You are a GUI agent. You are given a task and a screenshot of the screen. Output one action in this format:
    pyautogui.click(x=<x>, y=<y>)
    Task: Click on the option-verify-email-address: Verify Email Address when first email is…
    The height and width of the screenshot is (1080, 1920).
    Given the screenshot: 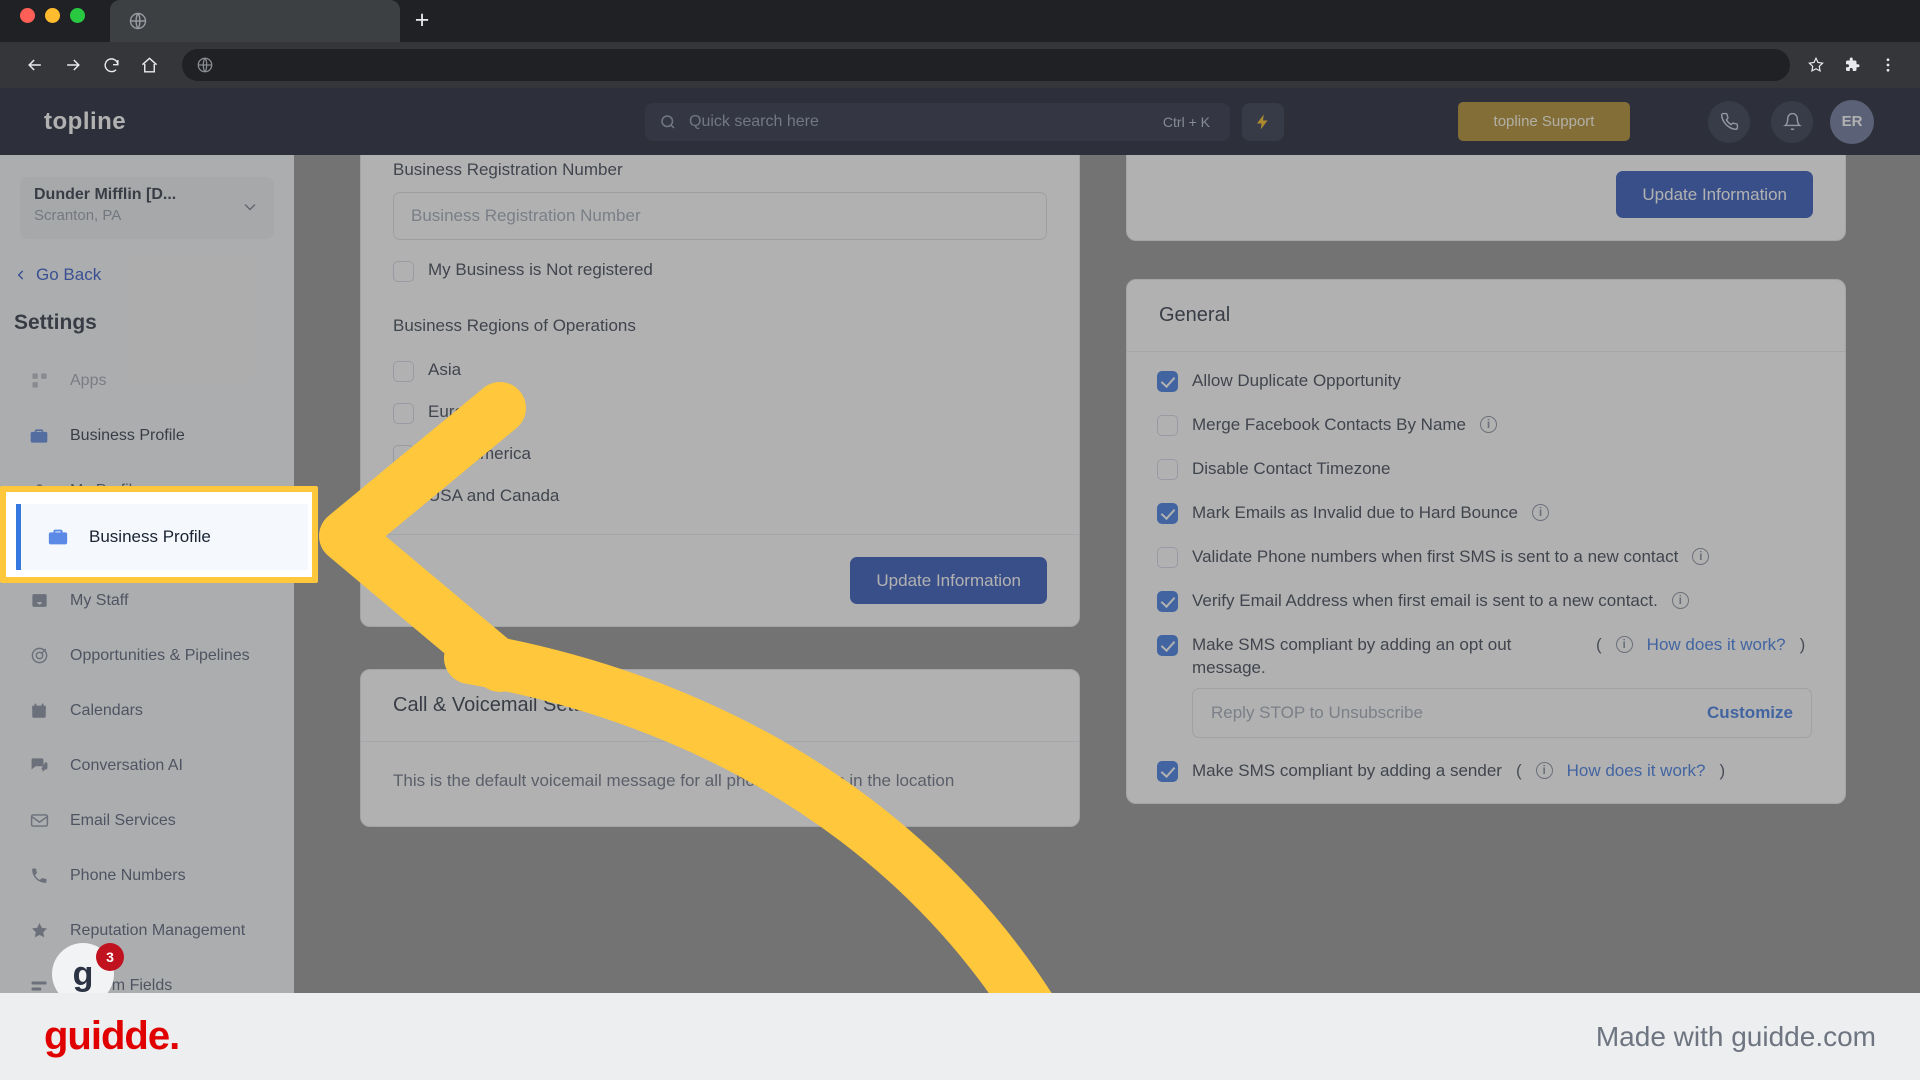 What is the action you would take?
    pyautogui.click(x=1486, y=601)
    